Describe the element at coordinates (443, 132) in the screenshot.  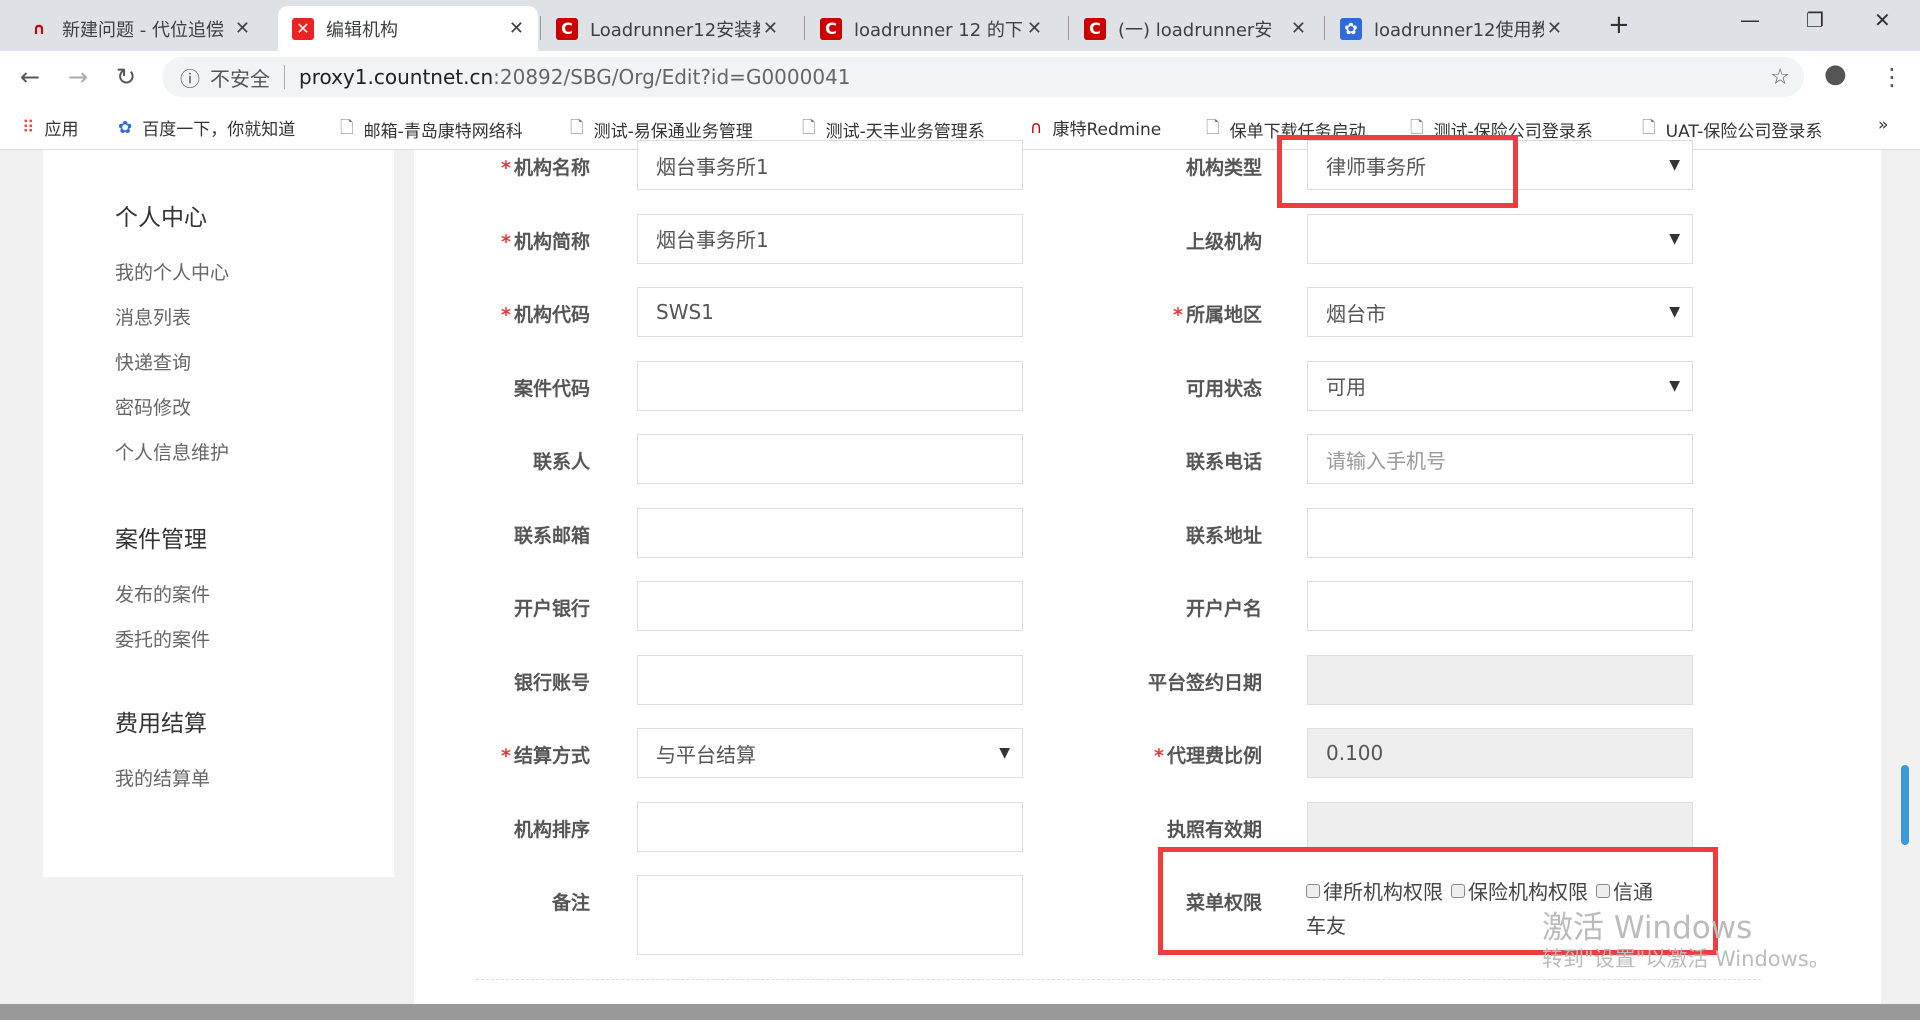
I see `bookmark-label: 邮箱-青岛康特网络科` at that location.